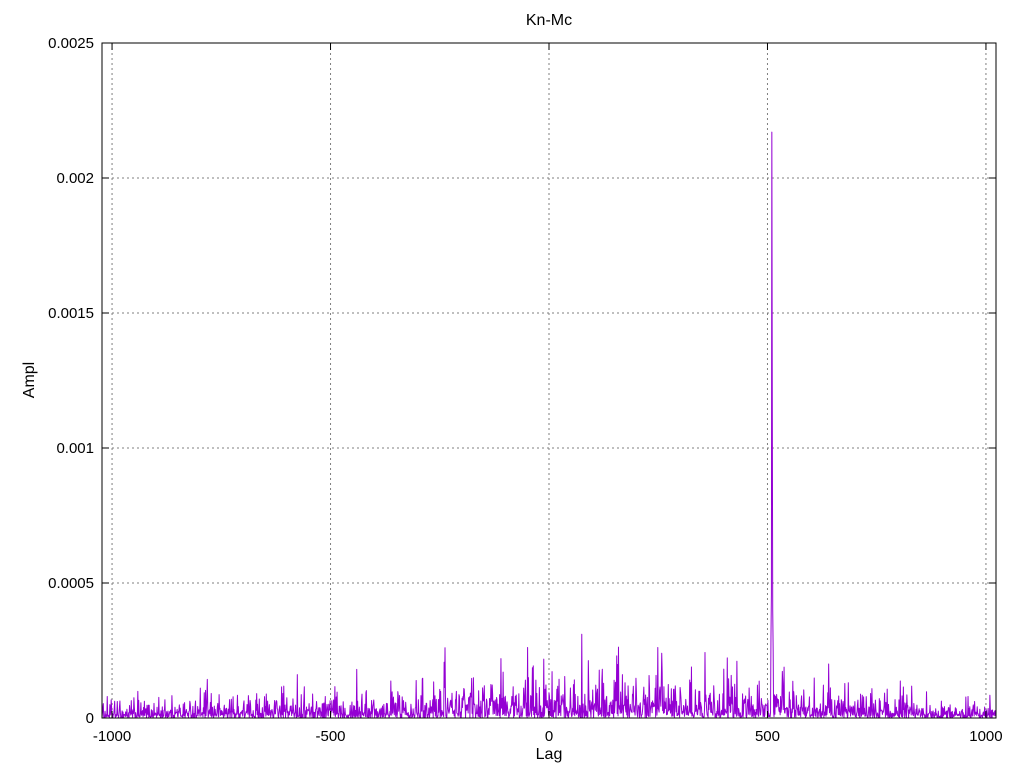 The image size is (1024, 768). I want to click on x-tick-label: -500, so click(331, 736).